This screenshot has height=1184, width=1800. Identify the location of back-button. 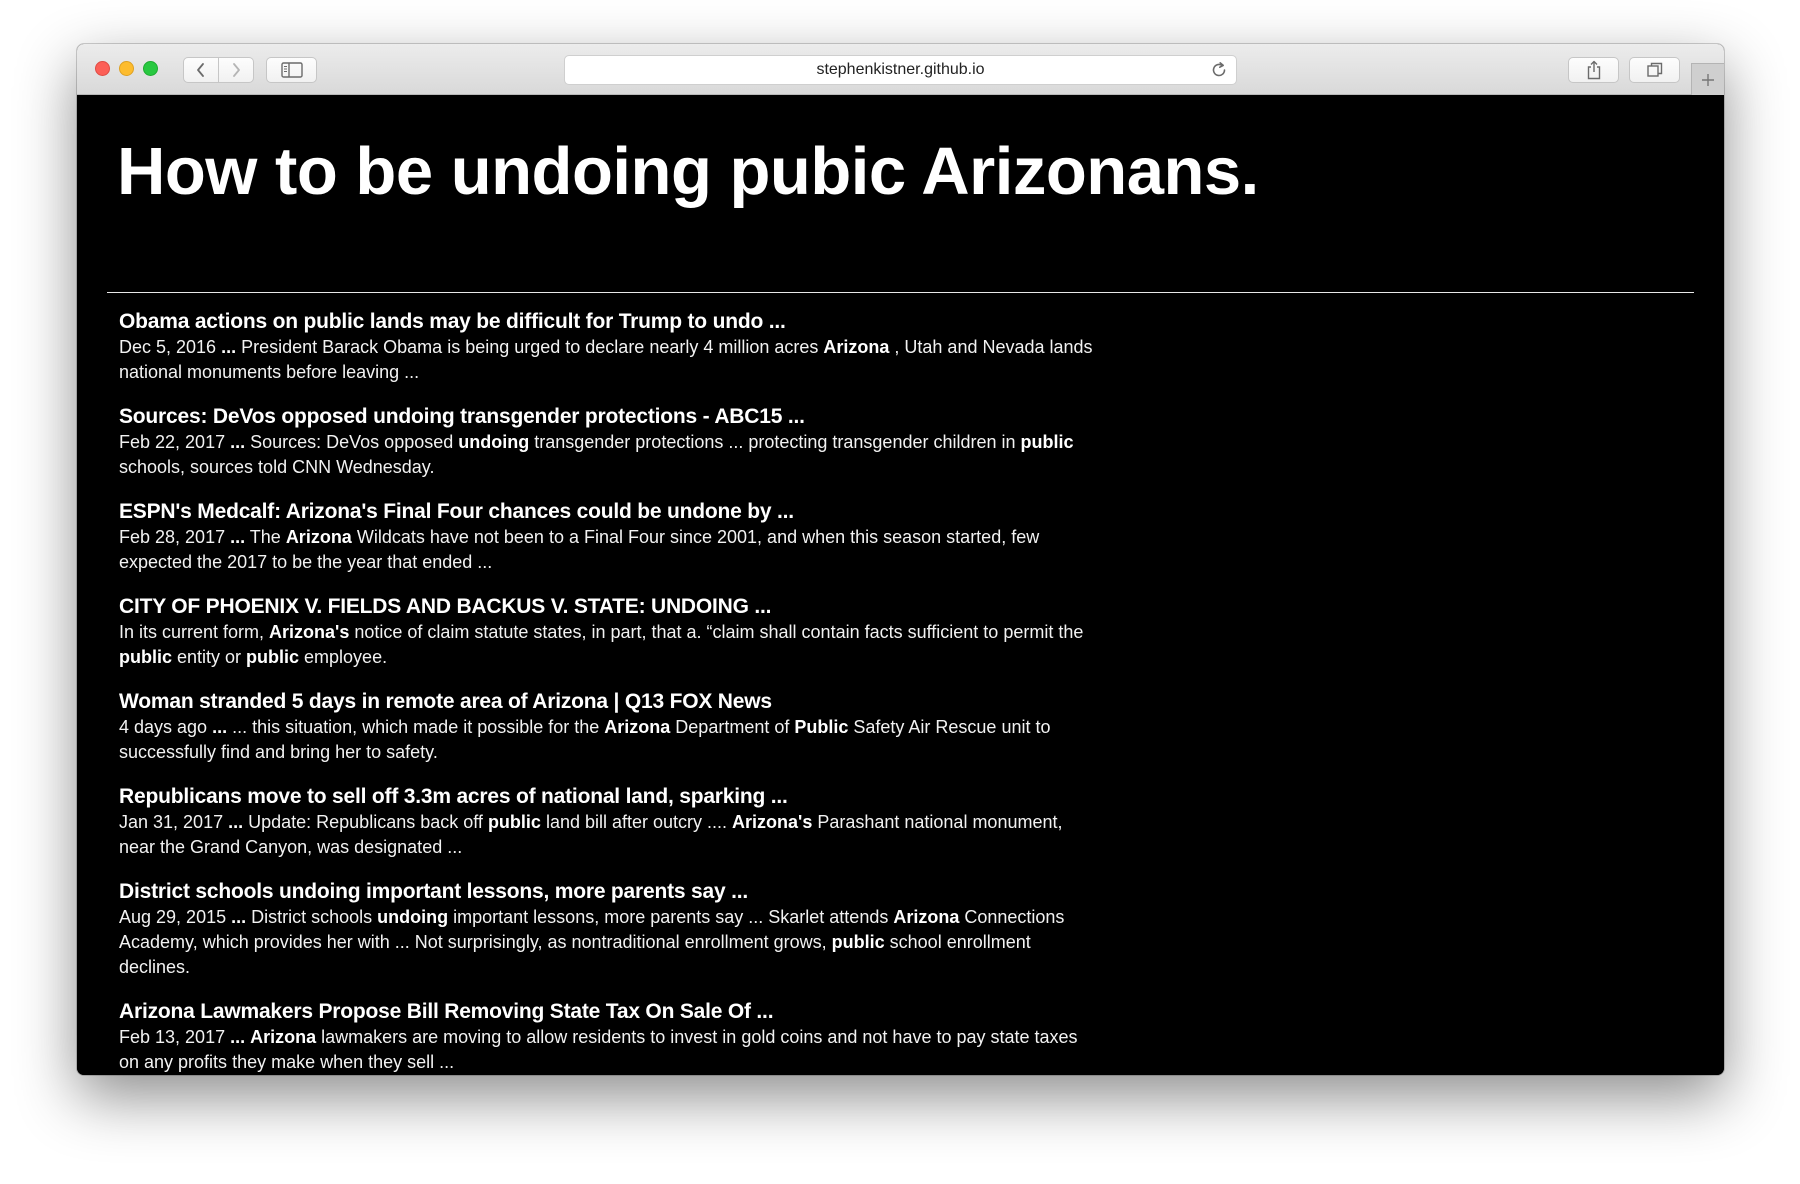
(201, 70).